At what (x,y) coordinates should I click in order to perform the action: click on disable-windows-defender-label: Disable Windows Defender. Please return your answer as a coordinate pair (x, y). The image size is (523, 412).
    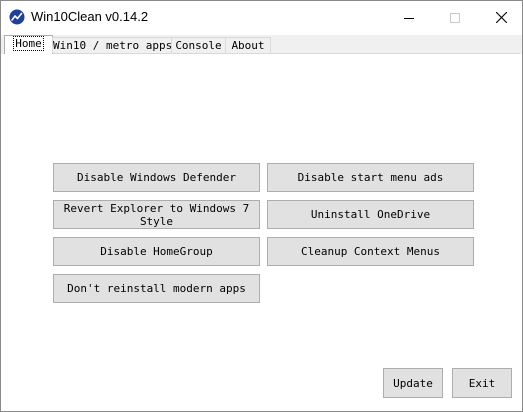
    Looking at the image, I should click on (156, 177).